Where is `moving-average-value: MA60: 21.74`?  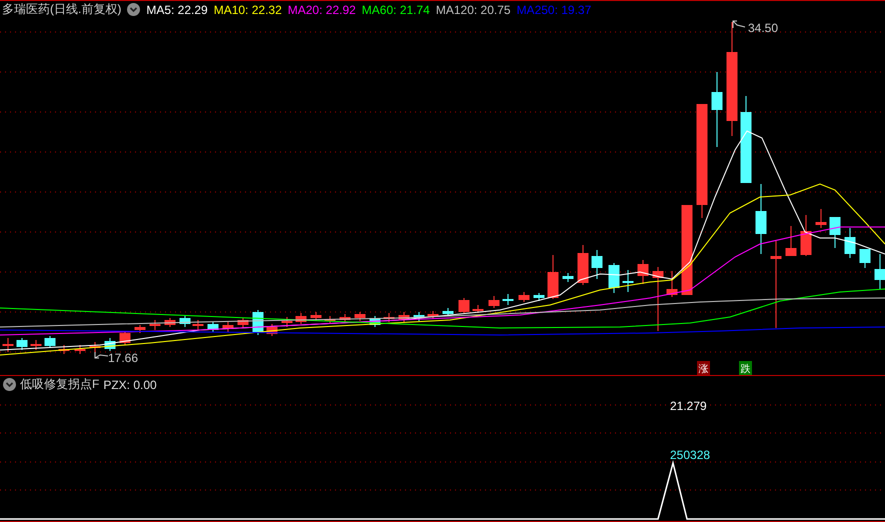
moving-average-value: MA60: 21.74 is located at coordinates (396, 9).